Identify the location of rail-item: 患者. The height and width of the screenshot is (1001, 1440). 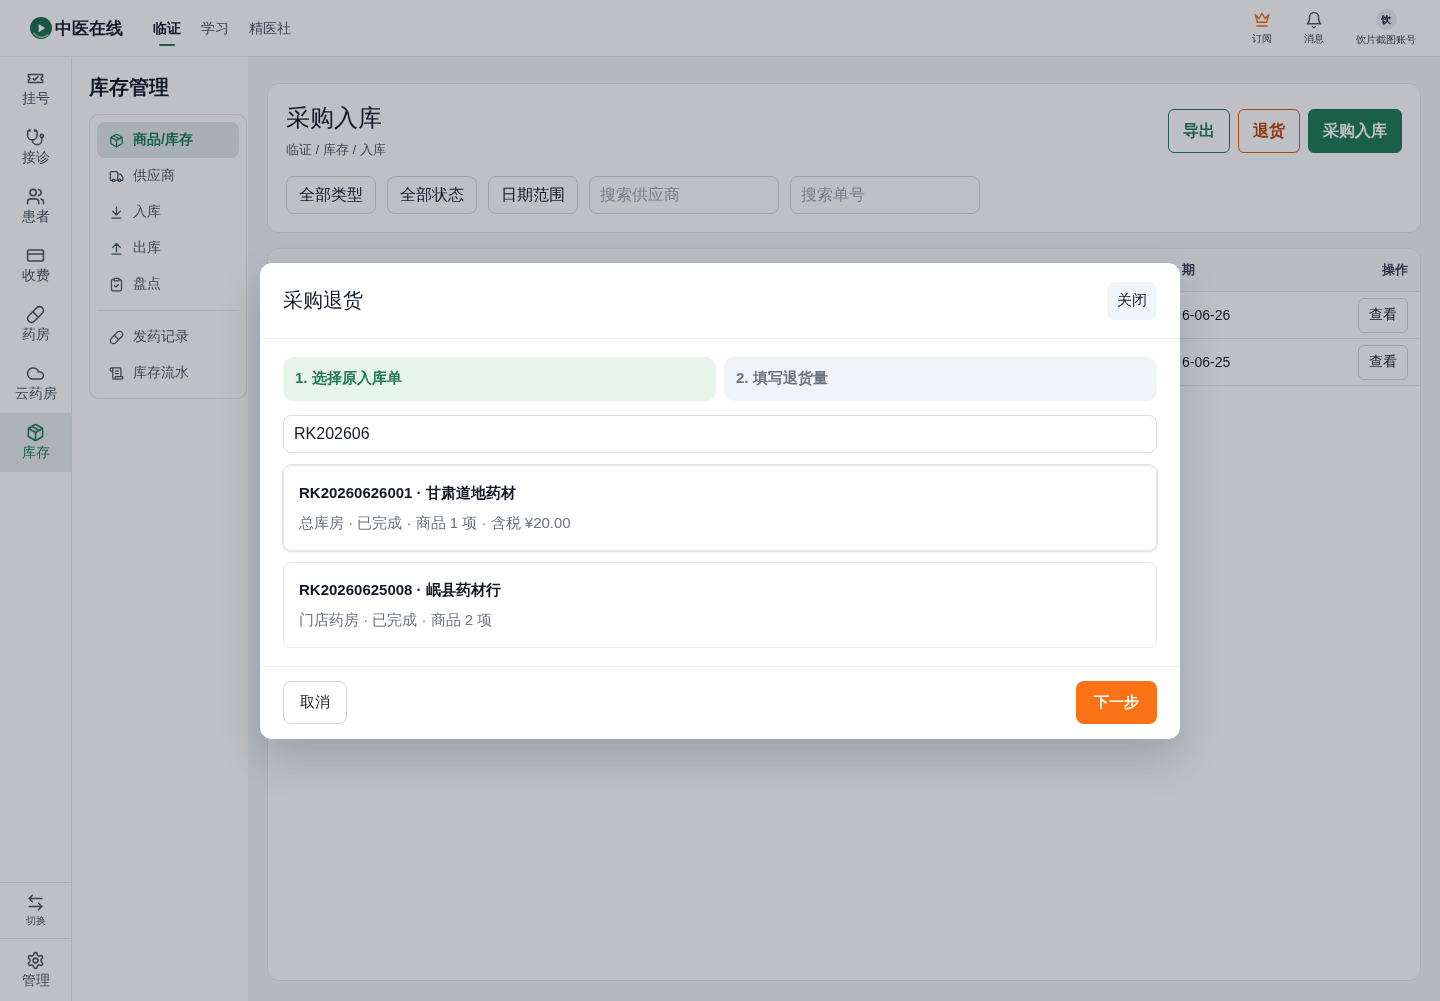
(35, 206).